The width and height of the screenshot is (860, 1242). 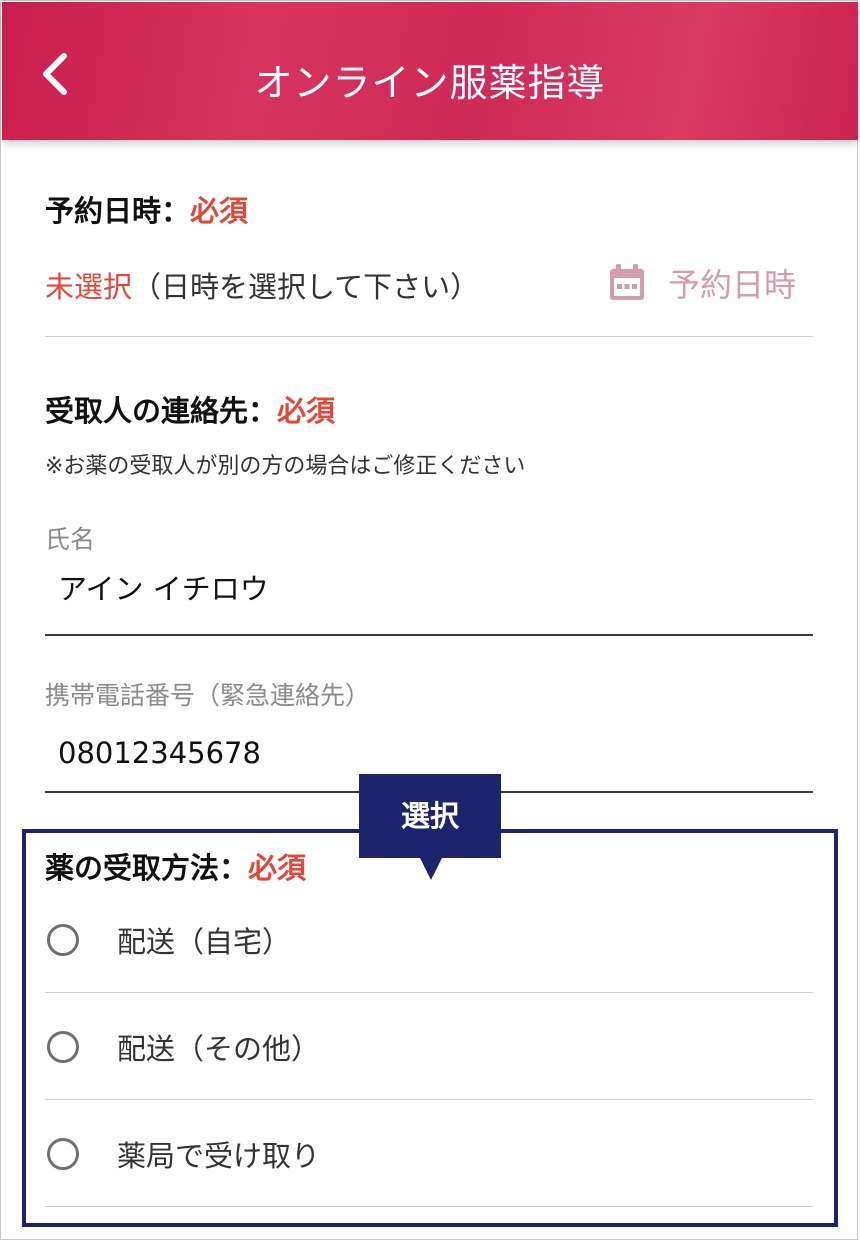 I want to click on calendar-icon, so click(x=627, y=282).